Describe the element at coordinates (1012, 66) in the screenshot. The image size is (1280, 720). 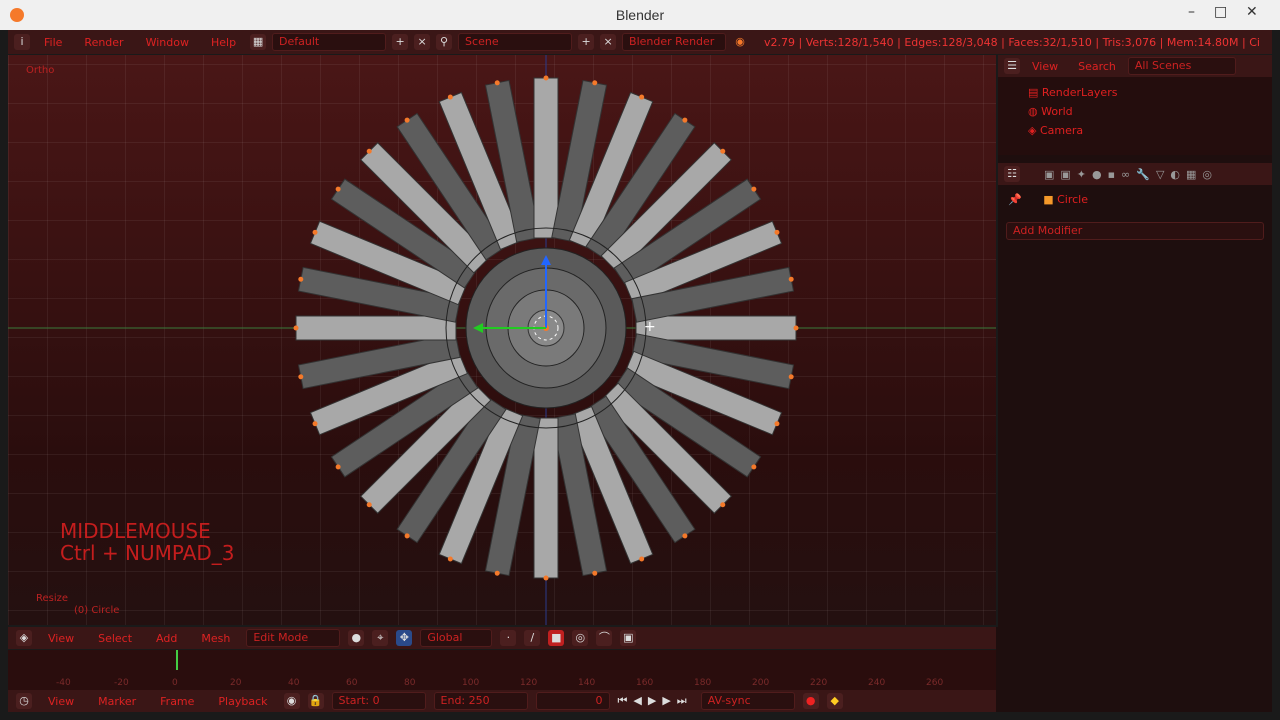
I see `outliner-editor-icon: ☰` at that location.